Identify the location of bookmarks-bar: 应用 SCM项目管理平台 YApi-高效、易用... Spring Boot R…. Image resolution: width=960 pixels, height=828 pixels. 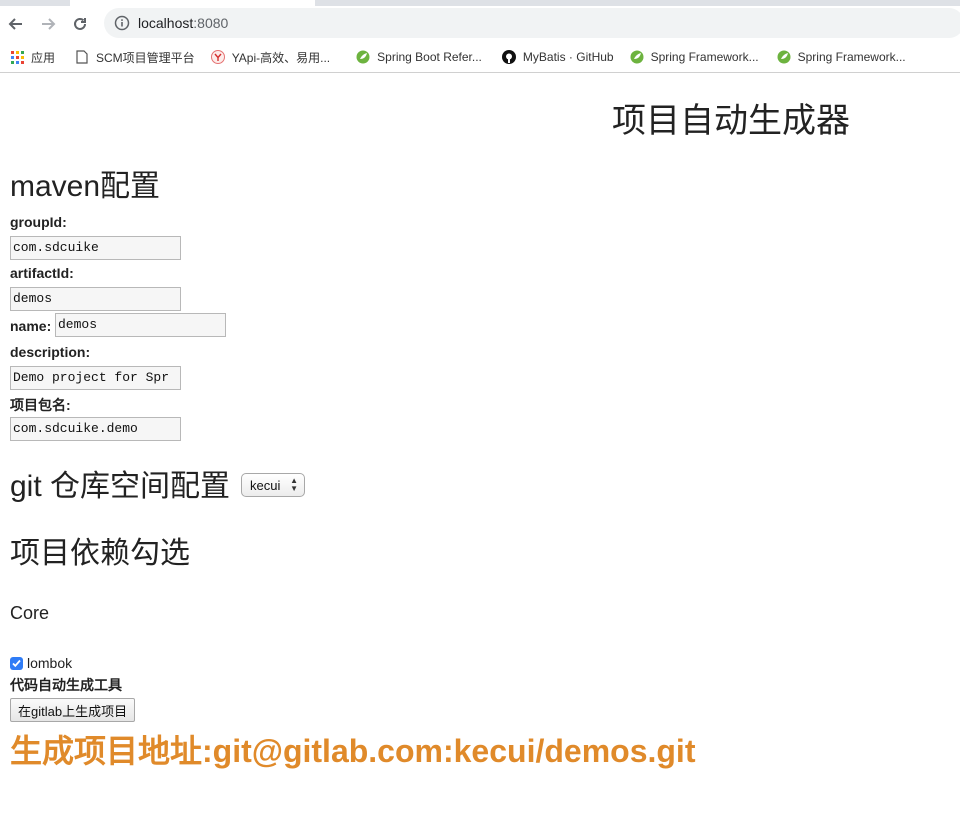
(480, 57).